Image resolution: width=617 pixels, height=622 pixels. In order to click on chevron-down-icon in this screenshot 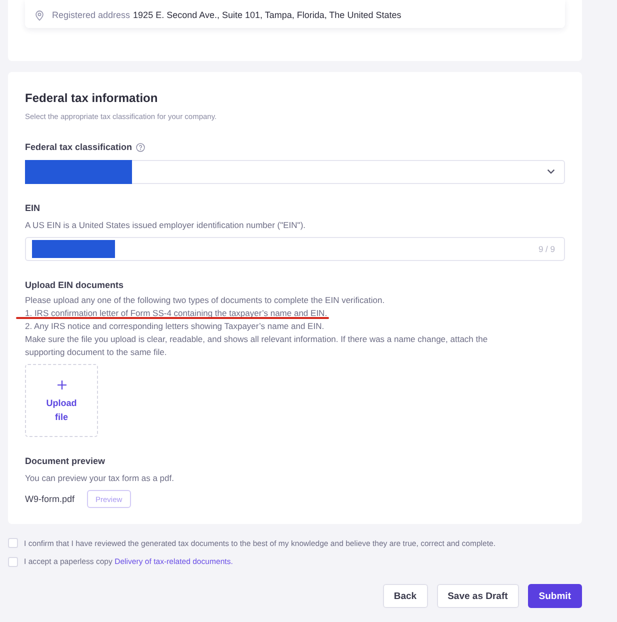, I will do `click(551, 171)`.